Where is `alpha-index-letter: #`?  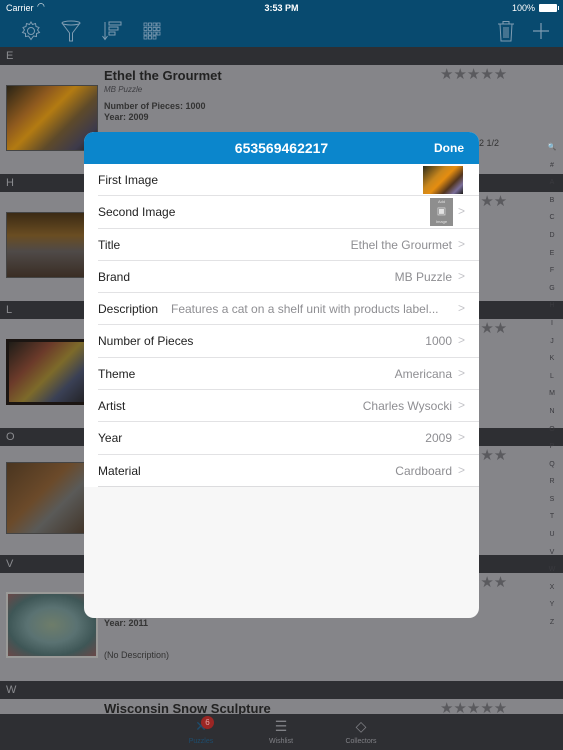 alpha-index-letter: # is located at coordinates (552, 166).